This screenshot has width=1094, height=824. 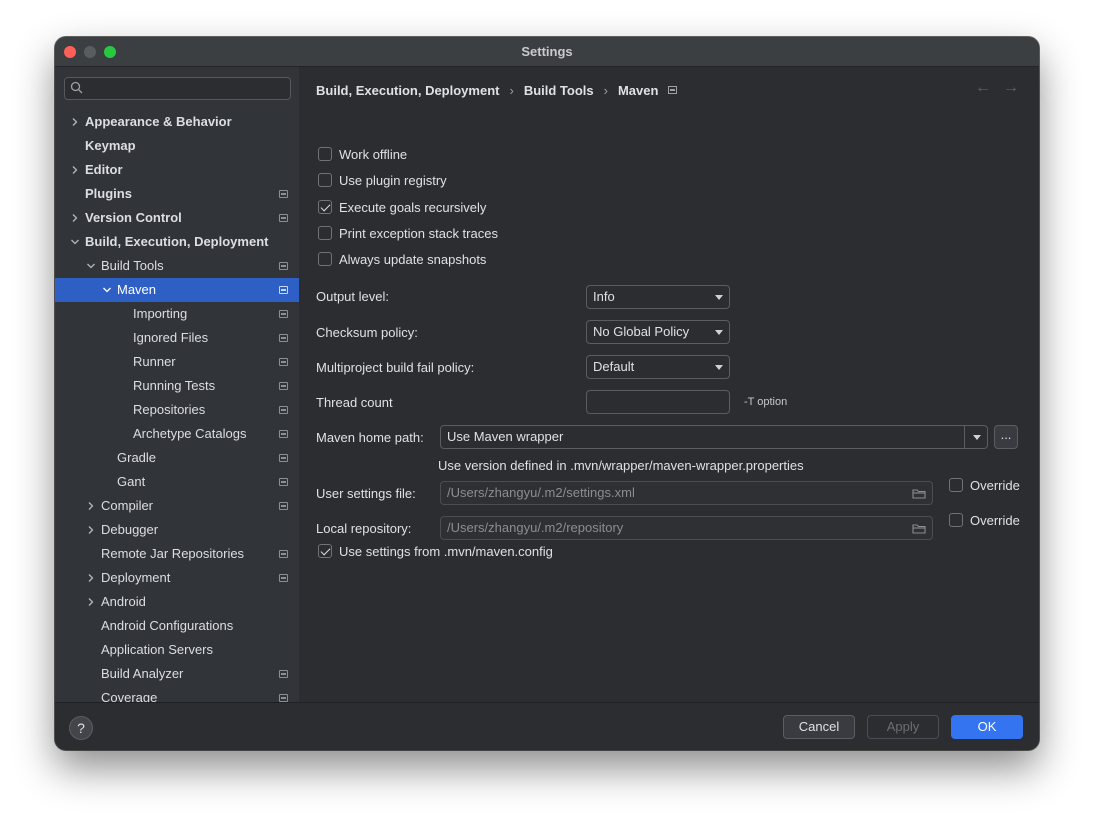 What do you see at coordinates (505, 436) in the screenshot?
I see `select-value: Use Maven wrapper` at bounding box center [505, 436].